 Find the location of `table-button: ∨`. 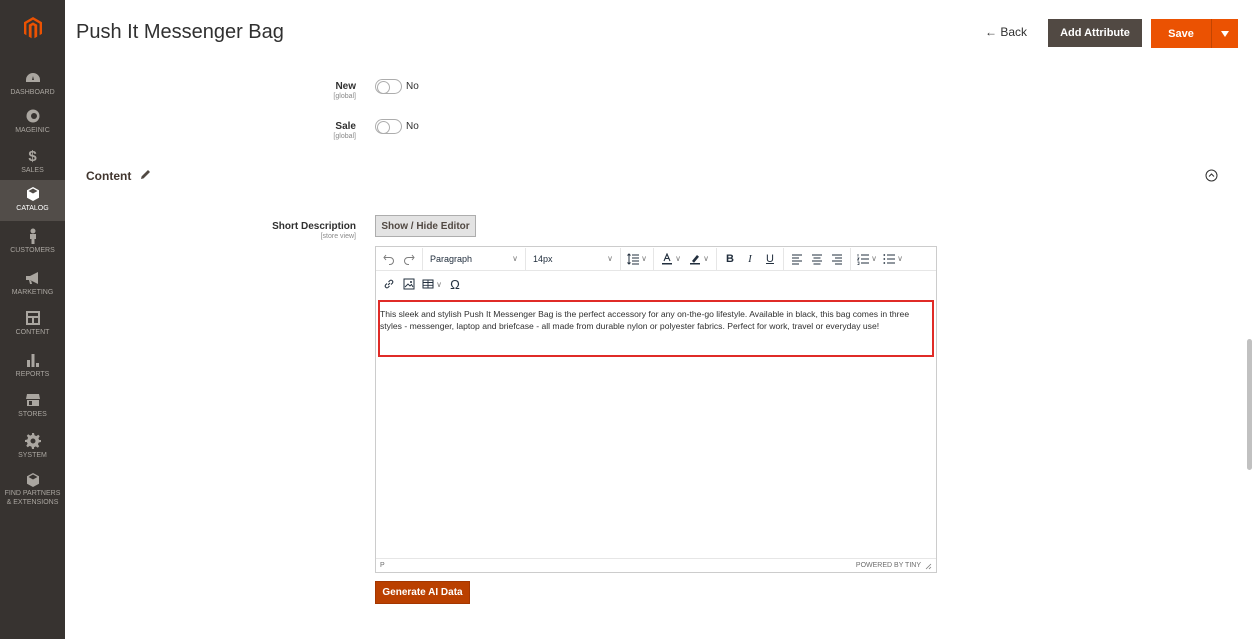

table-button: ∨ is located at coordinates (432, 284).